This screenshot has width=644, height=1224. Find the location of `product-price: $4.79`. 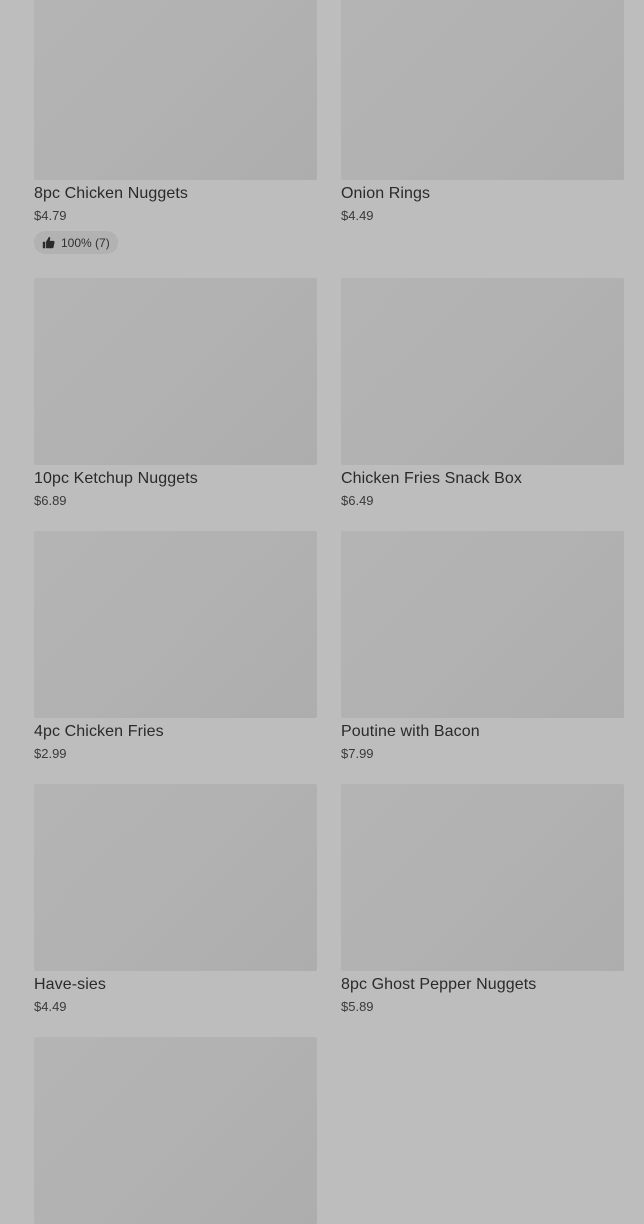

product-price: $4.79 is located at coordinates (50, 215).